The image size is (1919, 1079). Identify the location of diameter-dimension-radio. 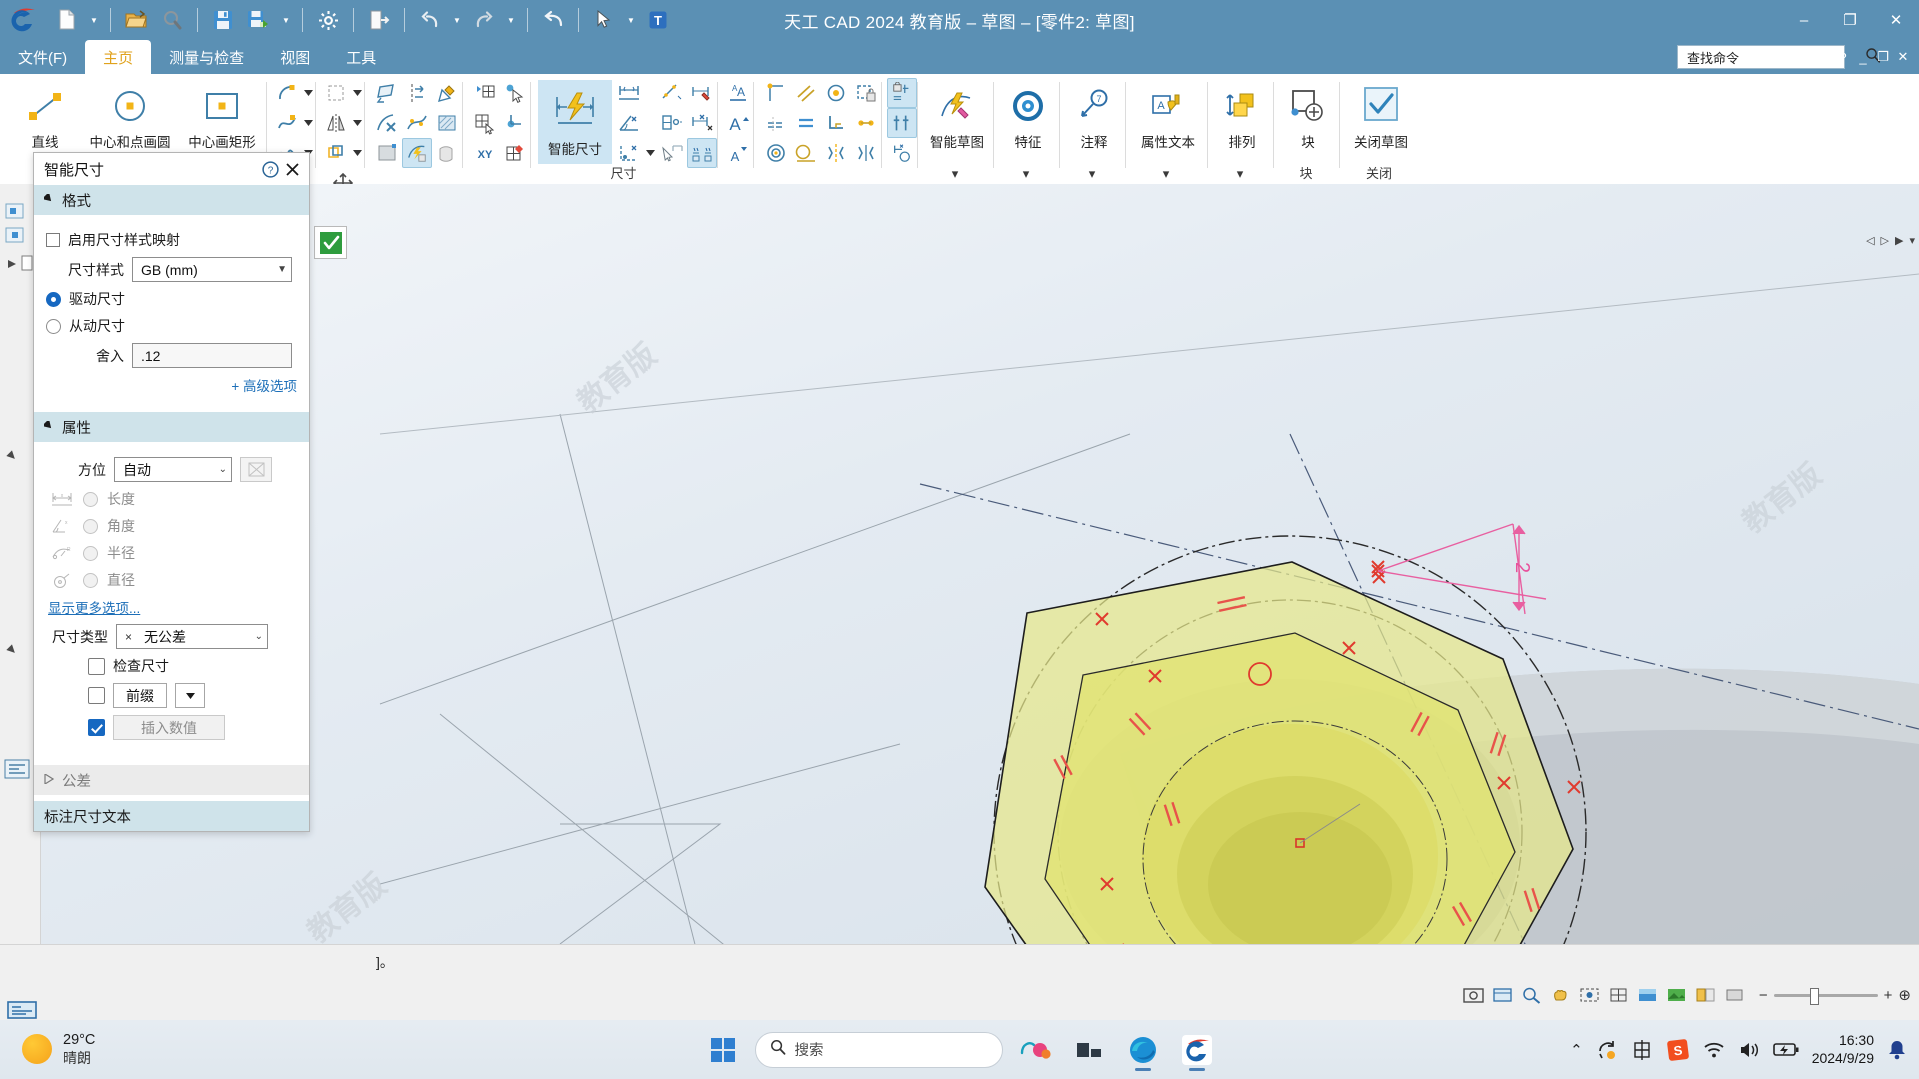
(90, 580).